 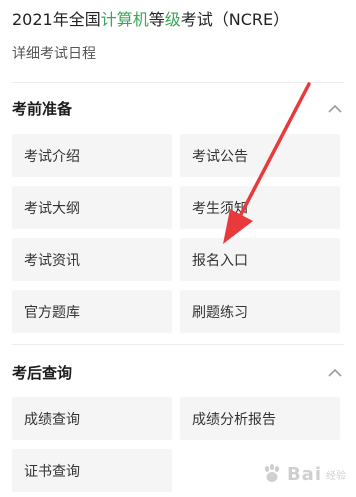 What do you see at coordinates (260, 259) in the screenshot?
I see `tile-registration-entry: 报名入口` at bounding box center [260, 259].